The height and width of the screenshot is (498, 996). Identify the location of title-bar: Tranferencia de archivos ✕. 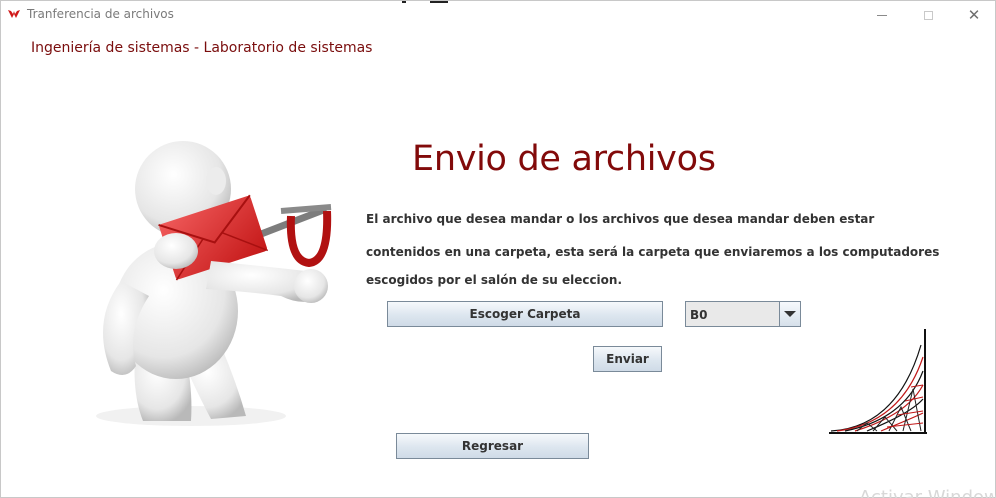
(498, 15).